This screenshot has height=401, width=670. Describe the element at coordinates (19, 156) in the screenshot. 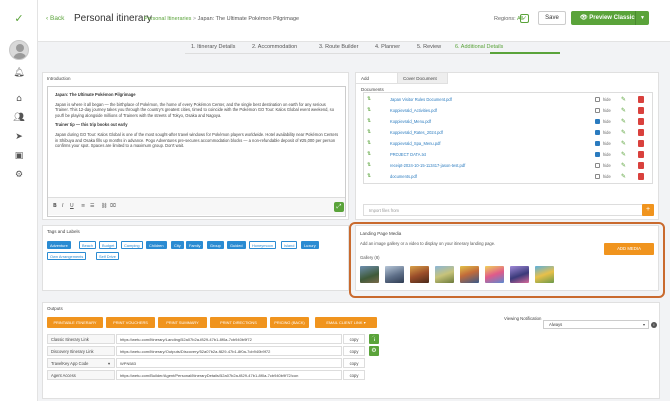

I see `image-icon: ▣` at that location.